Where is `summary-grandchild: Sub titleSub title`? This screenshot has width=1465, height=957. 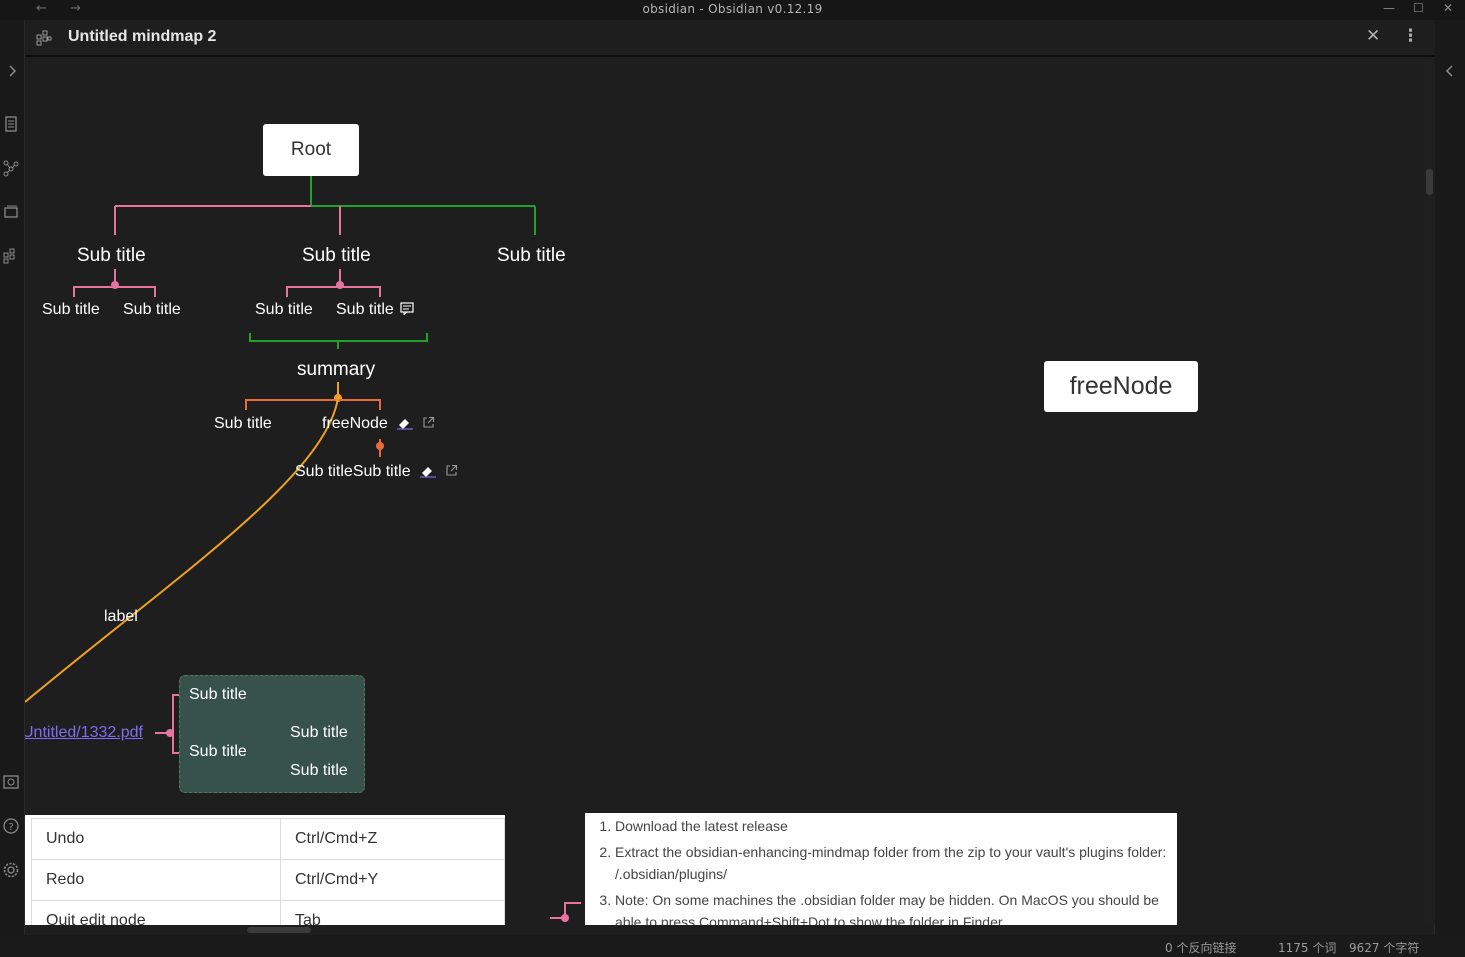
summary-grandchild: Sub titleSub title is located at coordinates (376, 472).